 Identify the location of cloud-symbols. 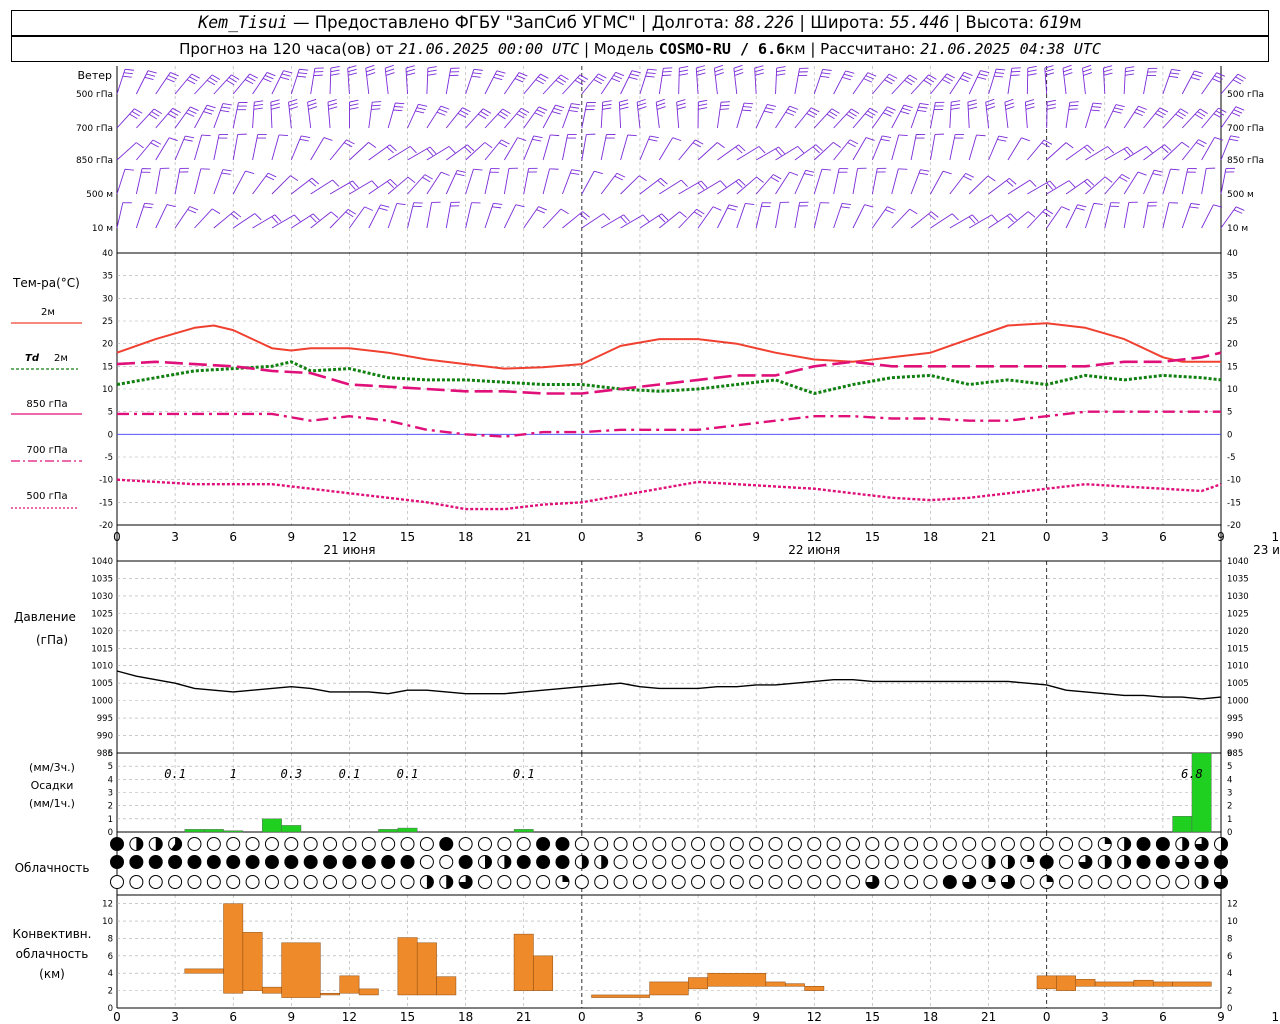
(669, 863).